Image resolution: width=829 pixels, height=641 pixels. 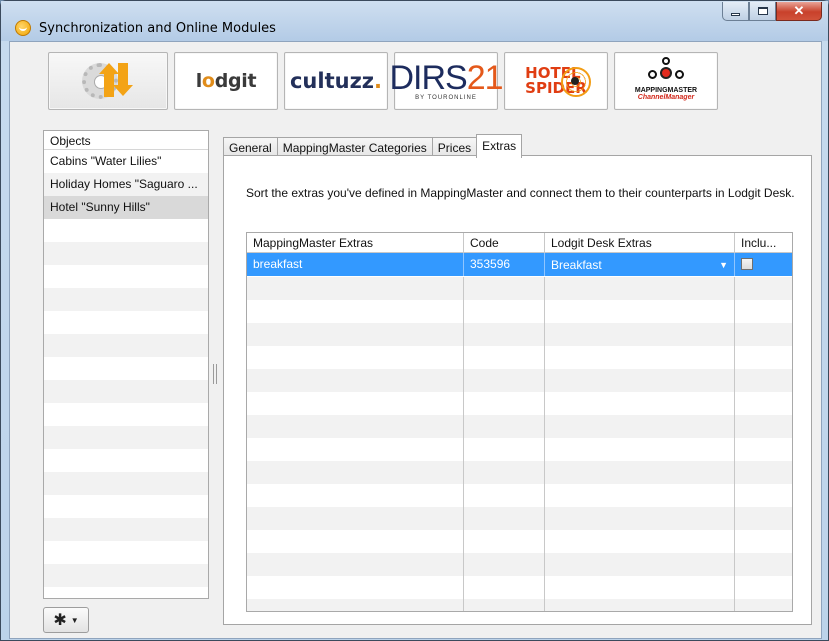 I want to click on object-item-cabins: Cabins "Water Lilies", so click(x=126, y=161).